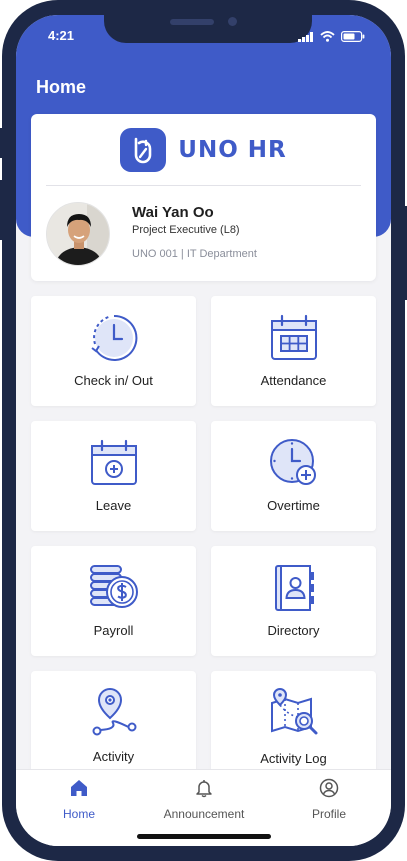  Describe the element at coordinates (194, 254) in the screenshot. I see `user-department: UNO 001 | IT Department` at that location.